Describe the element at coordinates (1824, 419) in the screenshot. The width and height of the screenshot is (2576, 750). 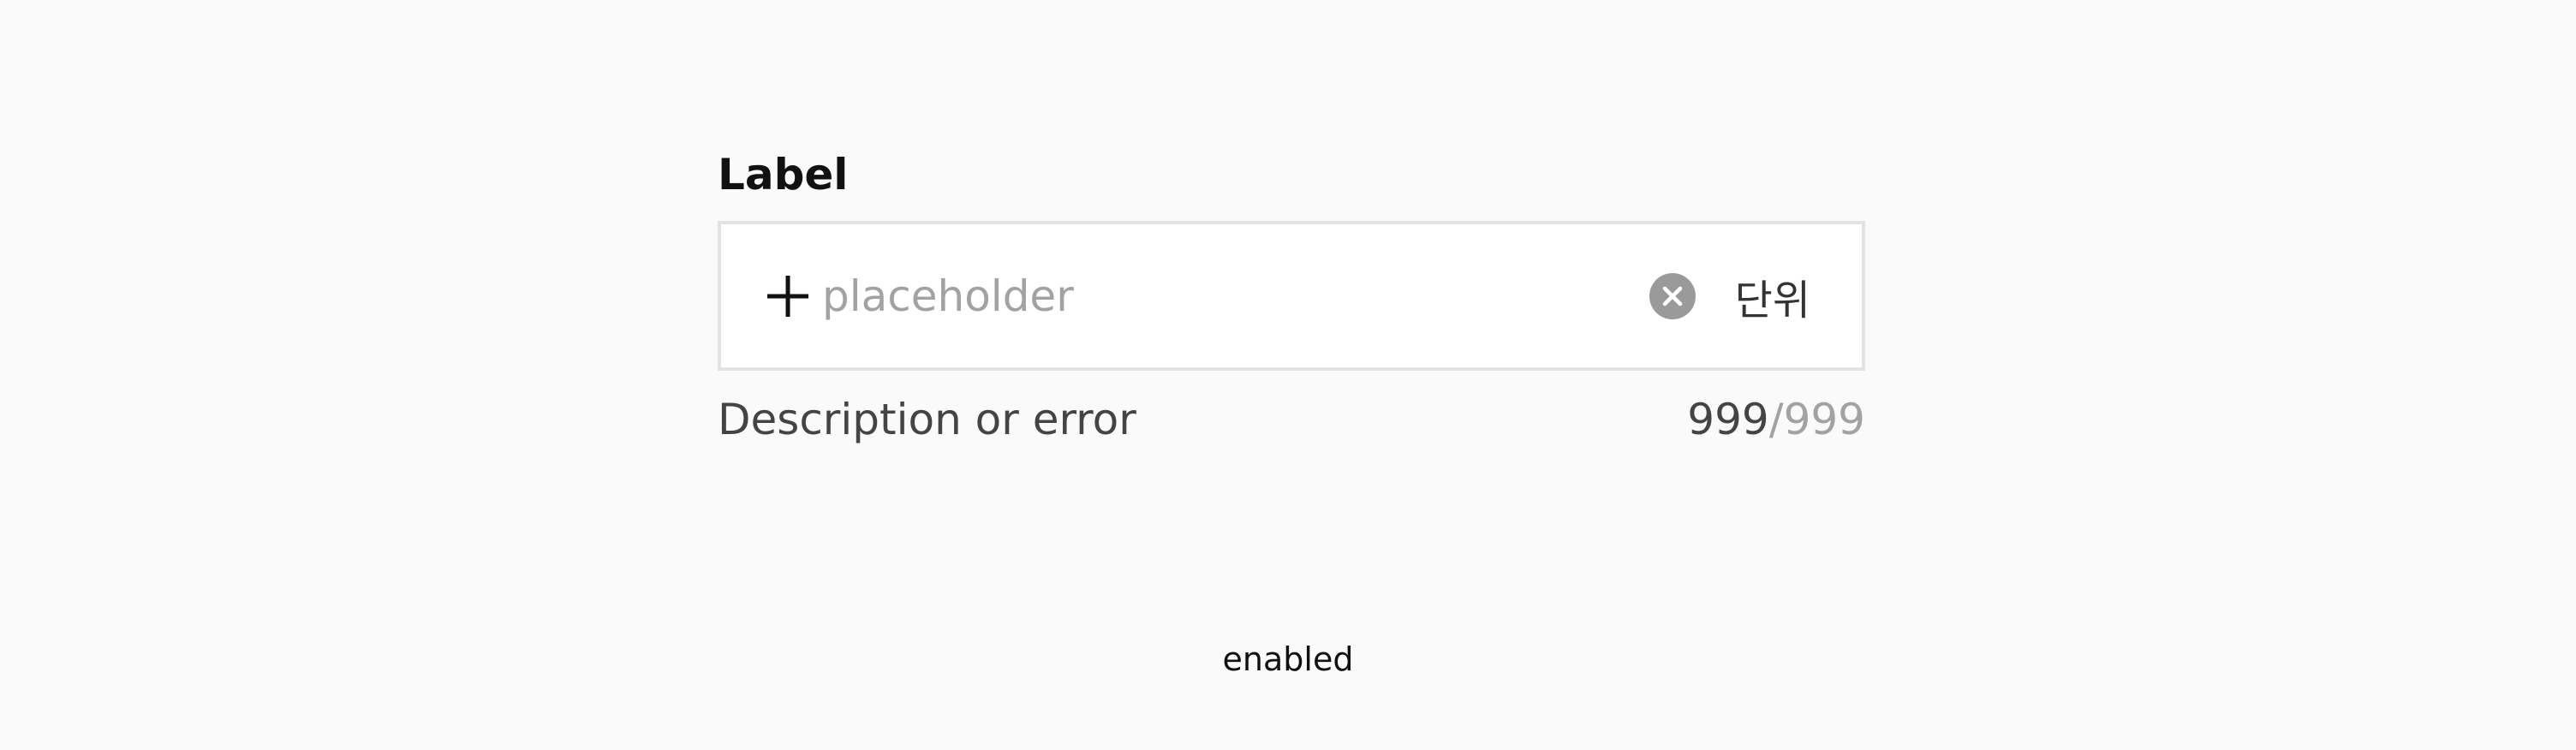
I see `counter-max: 999` at that location.